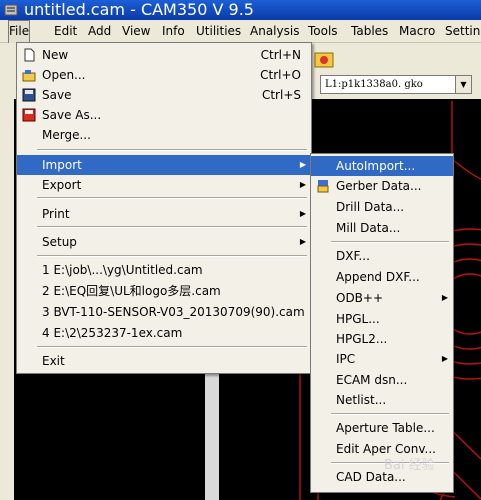  What do you see at coordinates (29, 115) in the screenshot?
I see `save-as-icon` at bounding box center [29, 115].